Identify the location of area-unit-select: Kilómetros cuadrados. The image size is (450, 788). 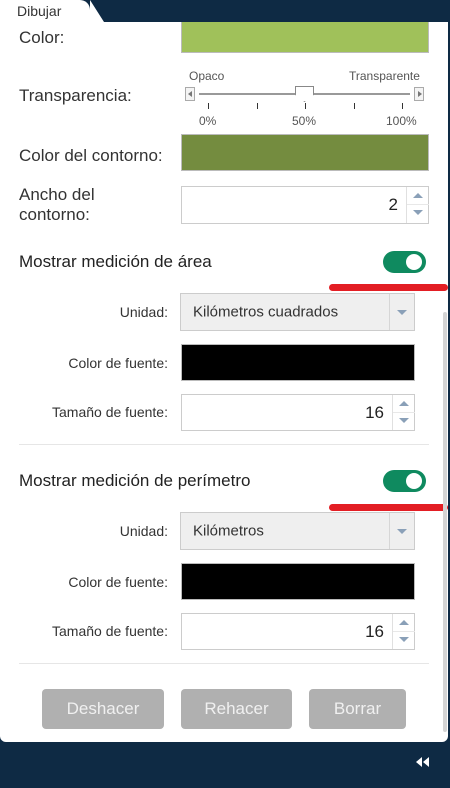
(297, 312).